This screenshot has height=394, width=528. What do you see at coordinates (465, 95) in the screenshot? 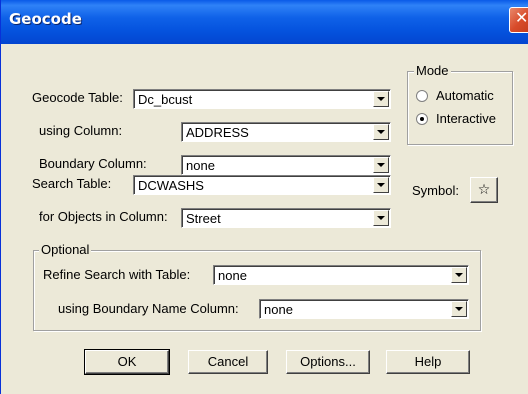
I see `radio-automatic-label: Automatic` at bounding box center [465, 95].